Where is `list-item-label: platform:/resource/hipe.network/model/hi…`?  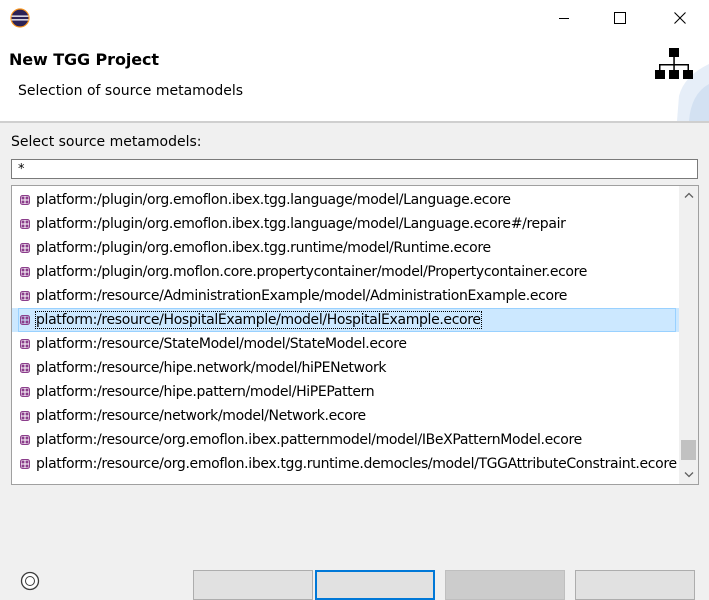 list-item-label: platform:/resource/hipe.network/model/hi… is located at coordinates (211, 368).